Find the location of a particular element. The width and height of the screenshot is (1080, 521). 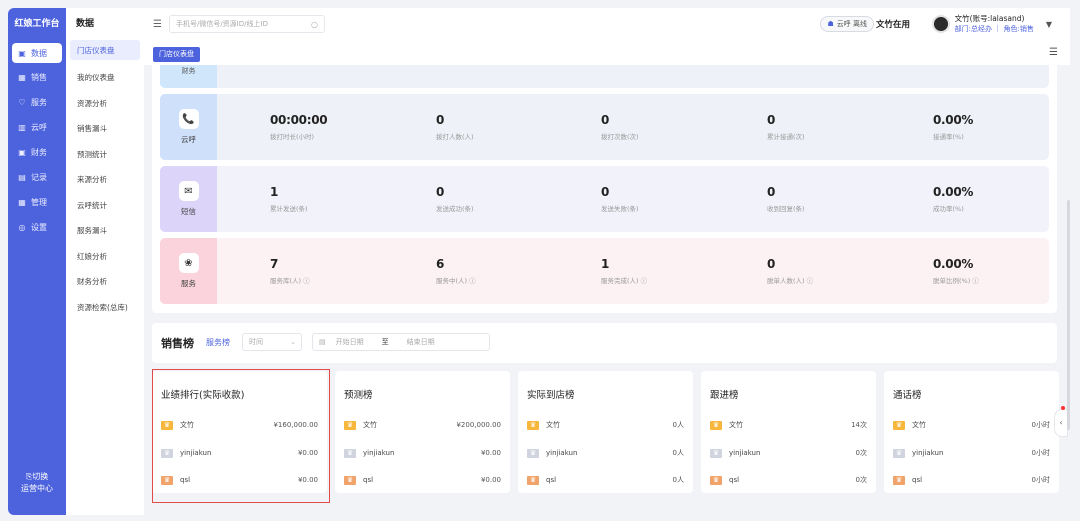

subnav-item: 云呼统计 is located at coordinates (105, 206).